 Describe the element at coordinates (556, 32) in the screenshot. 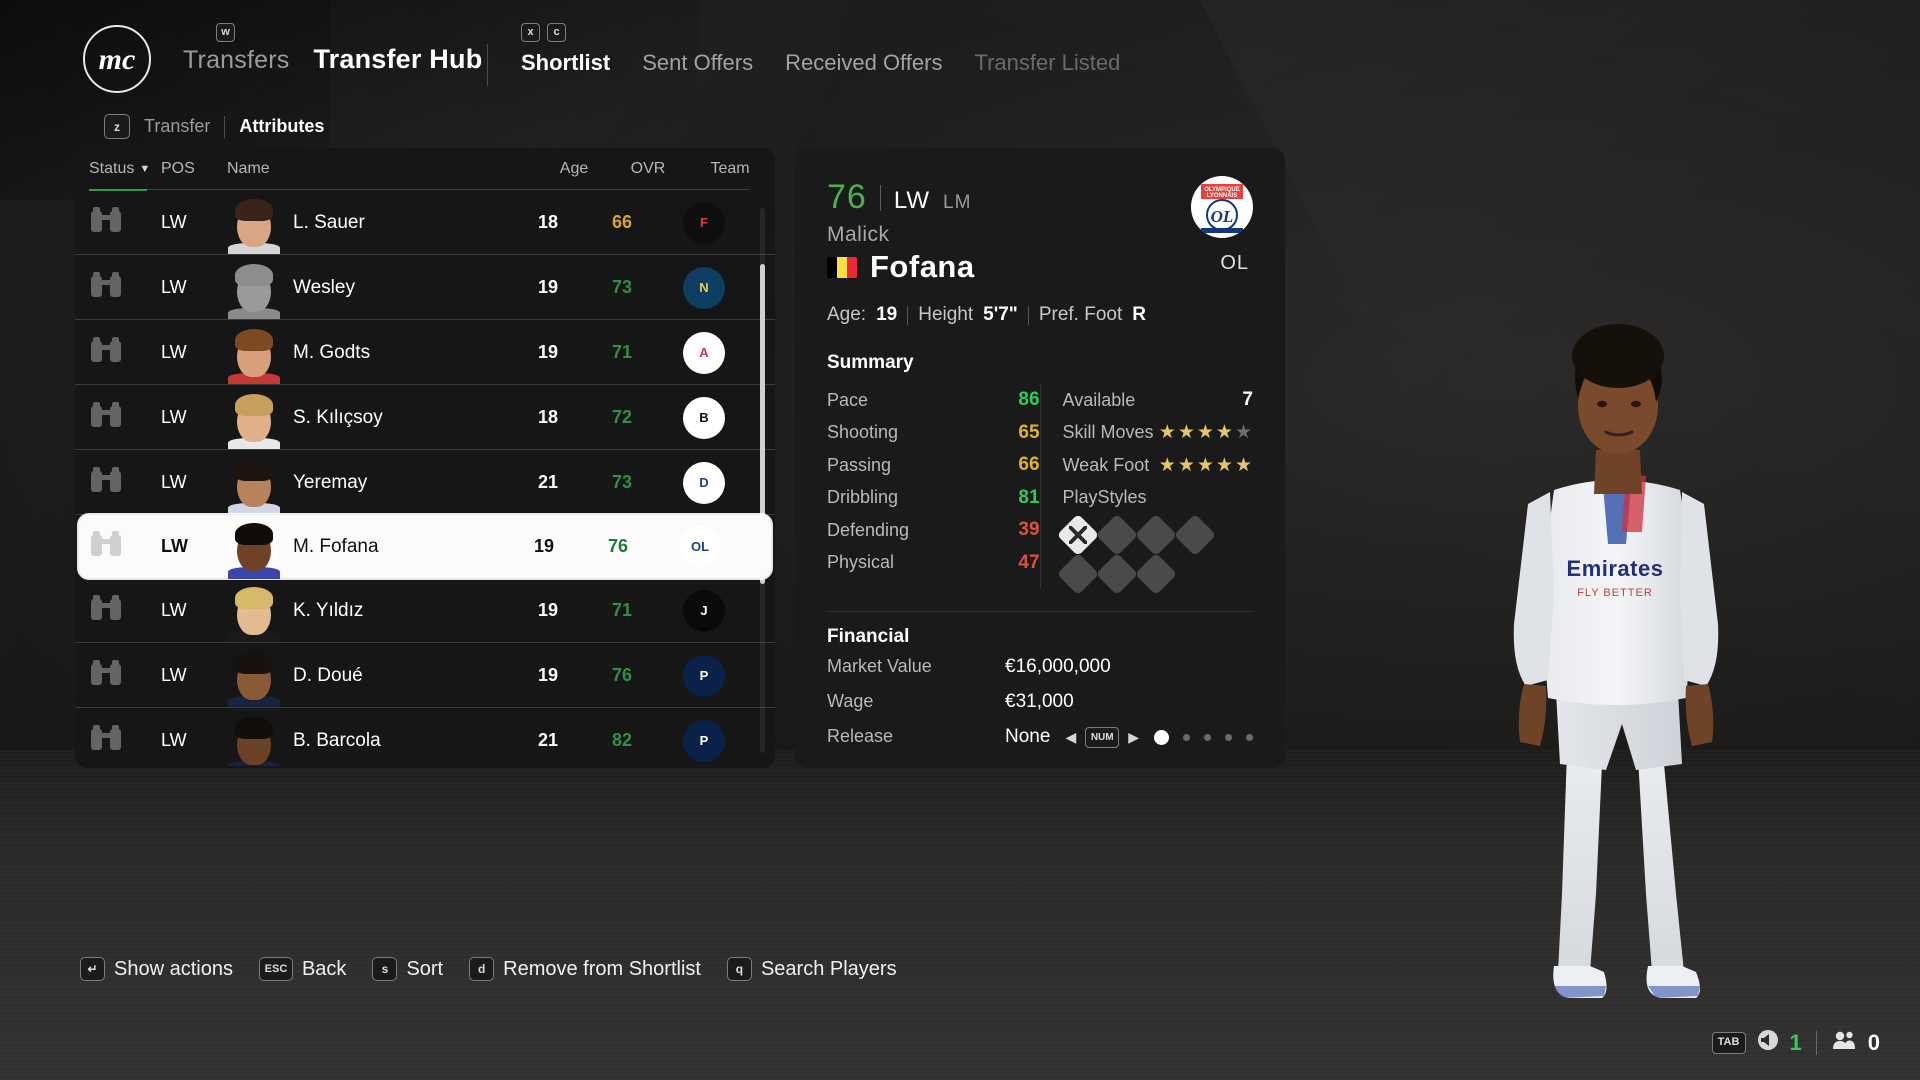

I see `key-c: c` at that location.